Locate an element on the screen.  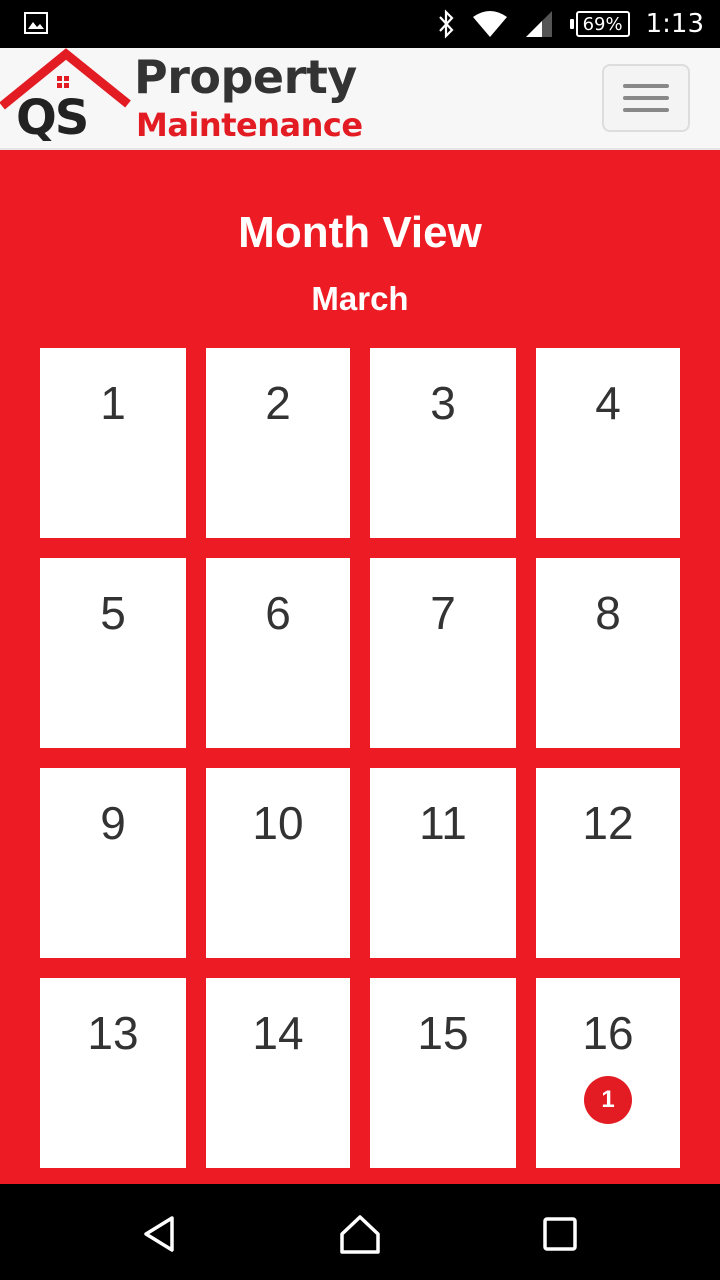
calendar-day-8: 8 is located at coordinates (608, 653).